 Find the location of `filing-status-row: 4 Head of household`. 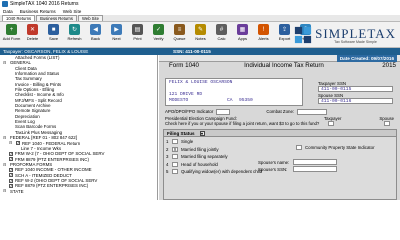

filing-status-row: 4 Head of household is located at coordinates (192, 164).